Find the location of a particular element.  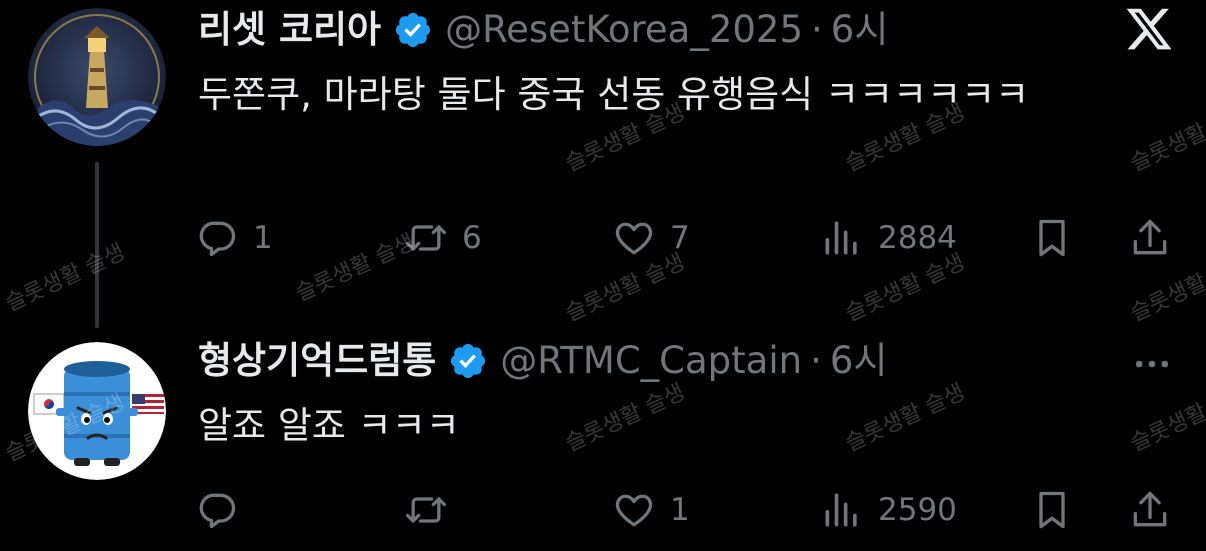

reply-button is located at coordinates (224, 510).